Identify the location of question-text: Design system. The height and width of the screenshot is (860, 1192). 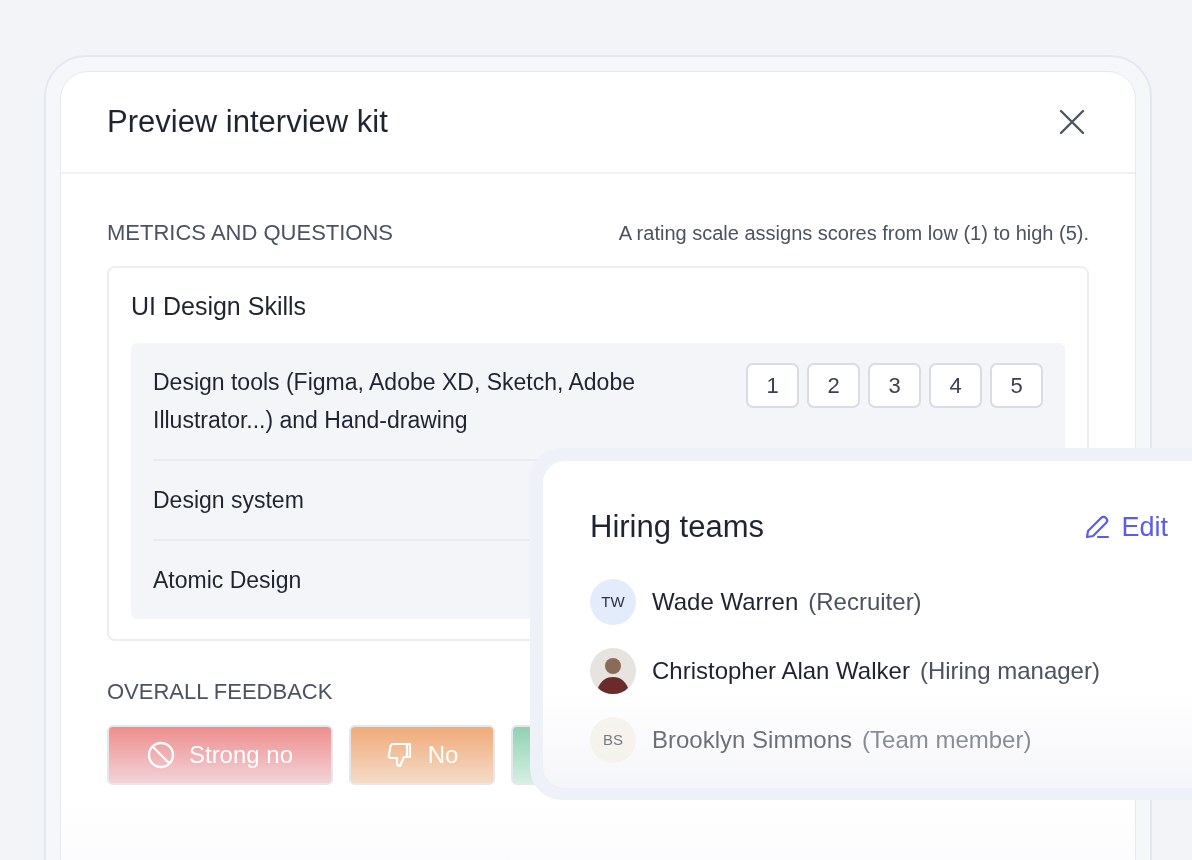
(228, 500).